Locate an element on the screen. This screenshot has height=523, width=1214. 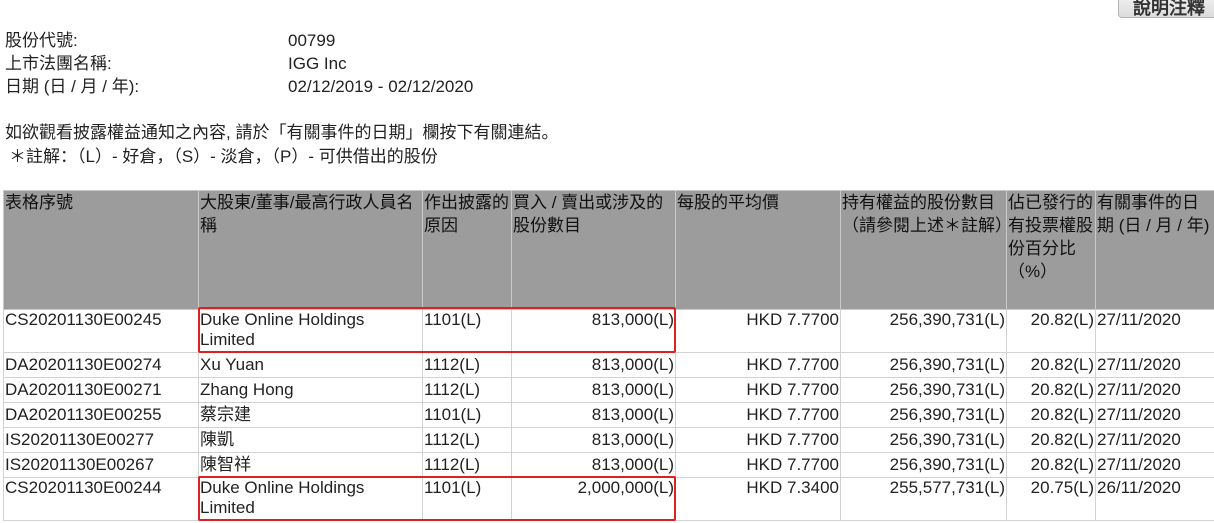
company-name-value: IGG Inc is located at coordinates (317, 63).